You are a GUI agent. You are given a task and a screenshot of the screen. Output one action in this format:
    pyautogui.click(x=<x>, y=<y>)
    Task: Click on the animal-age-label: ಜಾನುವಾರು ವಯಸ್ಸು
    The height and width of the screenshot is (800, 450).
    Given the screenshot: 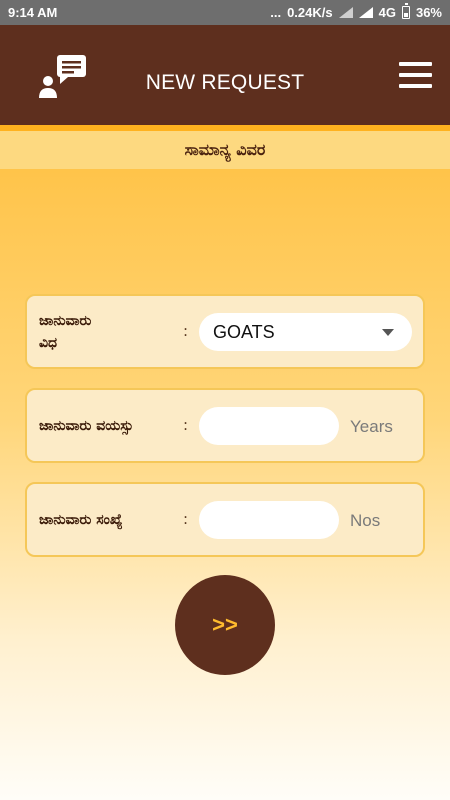 What is the action you would take?
    pyautogui.click(x=86, y=426)
    